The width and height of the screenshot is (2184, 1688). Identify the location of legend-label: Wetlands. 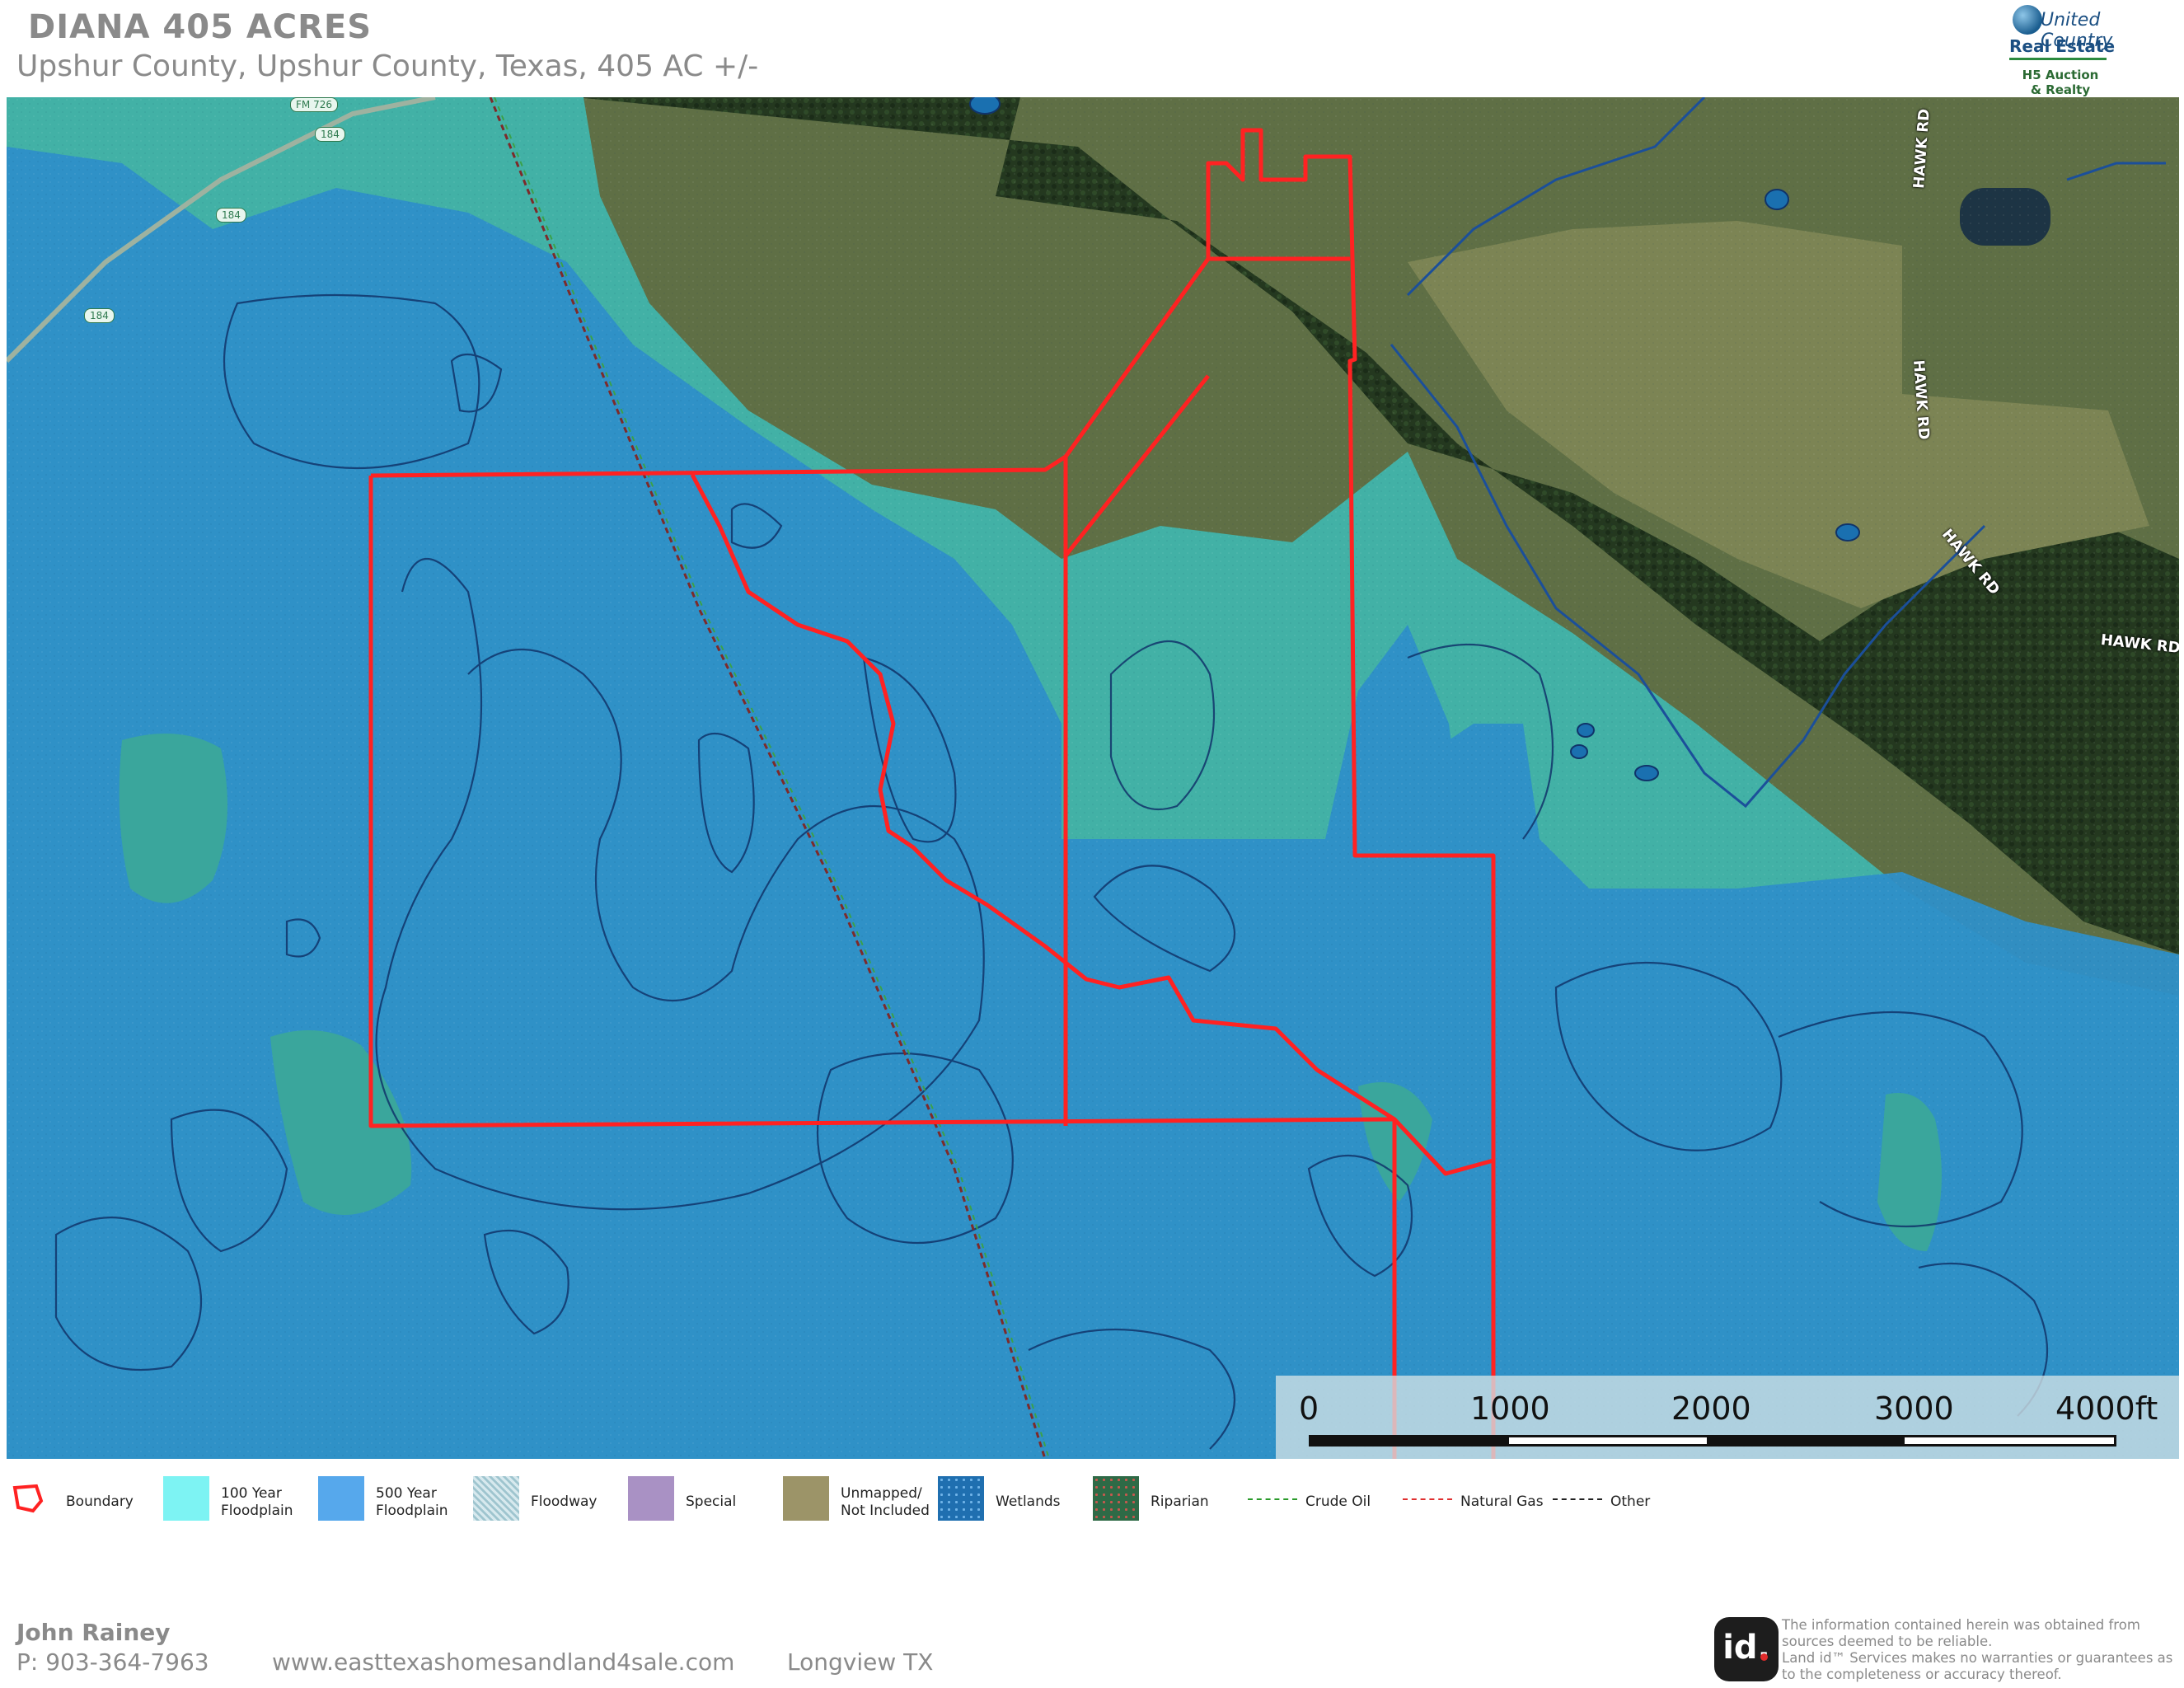
(1028, 1501).